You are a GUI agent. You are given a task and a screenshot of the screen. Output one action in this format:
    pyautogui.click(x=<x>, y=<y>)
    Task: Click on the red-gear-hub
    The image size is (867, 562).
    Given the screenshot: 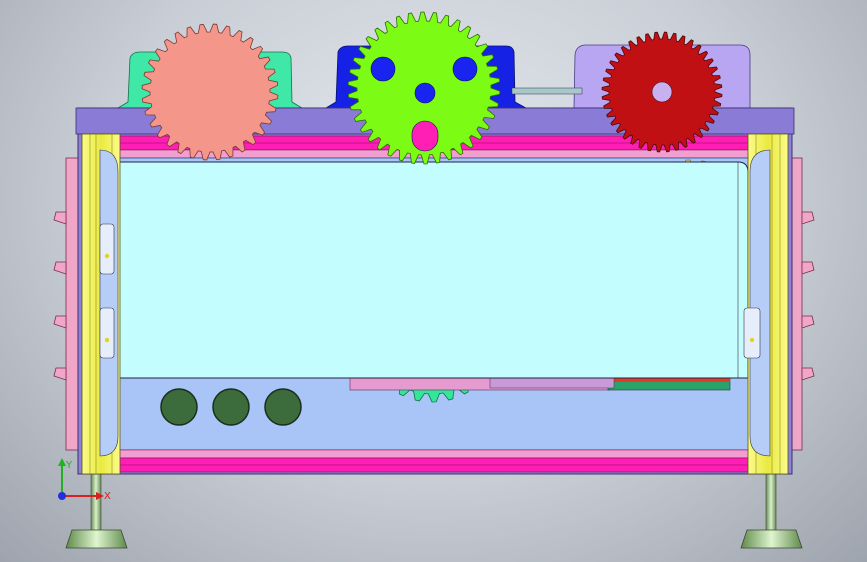 What is the action you would take?
    pyautogui.click(x=662, y=92)
    